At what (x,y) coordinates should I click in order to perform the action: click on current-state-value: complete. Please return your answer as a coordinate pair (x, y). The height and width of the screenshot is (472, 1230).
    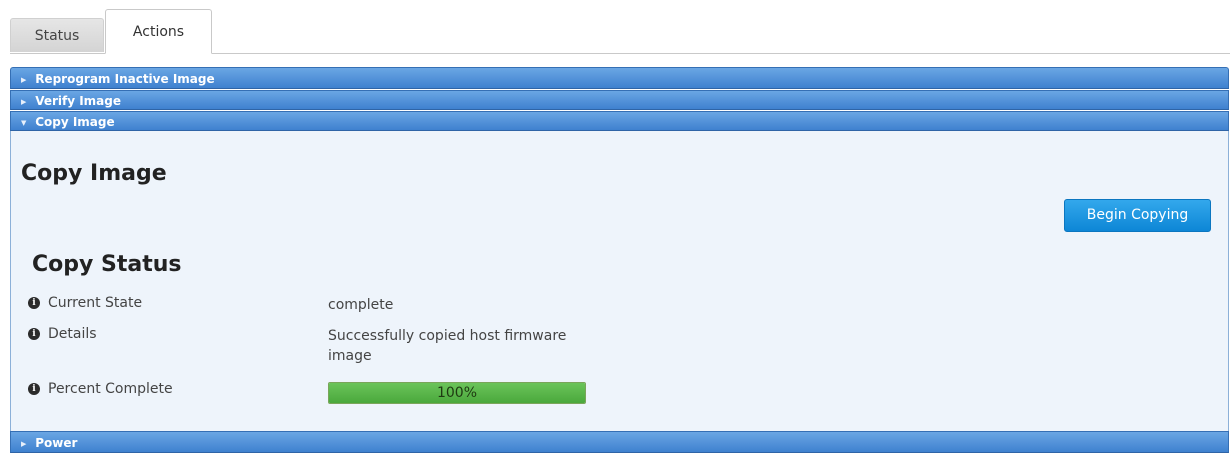
    Looking at the image, I should click on (361, 305).